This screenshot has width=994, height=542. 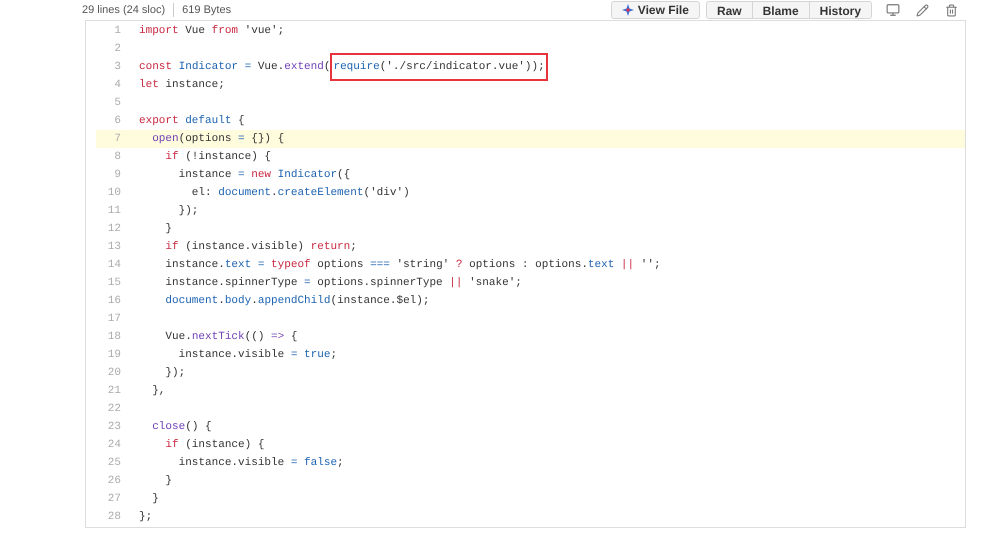 I want to click on line-count: 29 lines (24 sloc), so click(x=124, y=10).